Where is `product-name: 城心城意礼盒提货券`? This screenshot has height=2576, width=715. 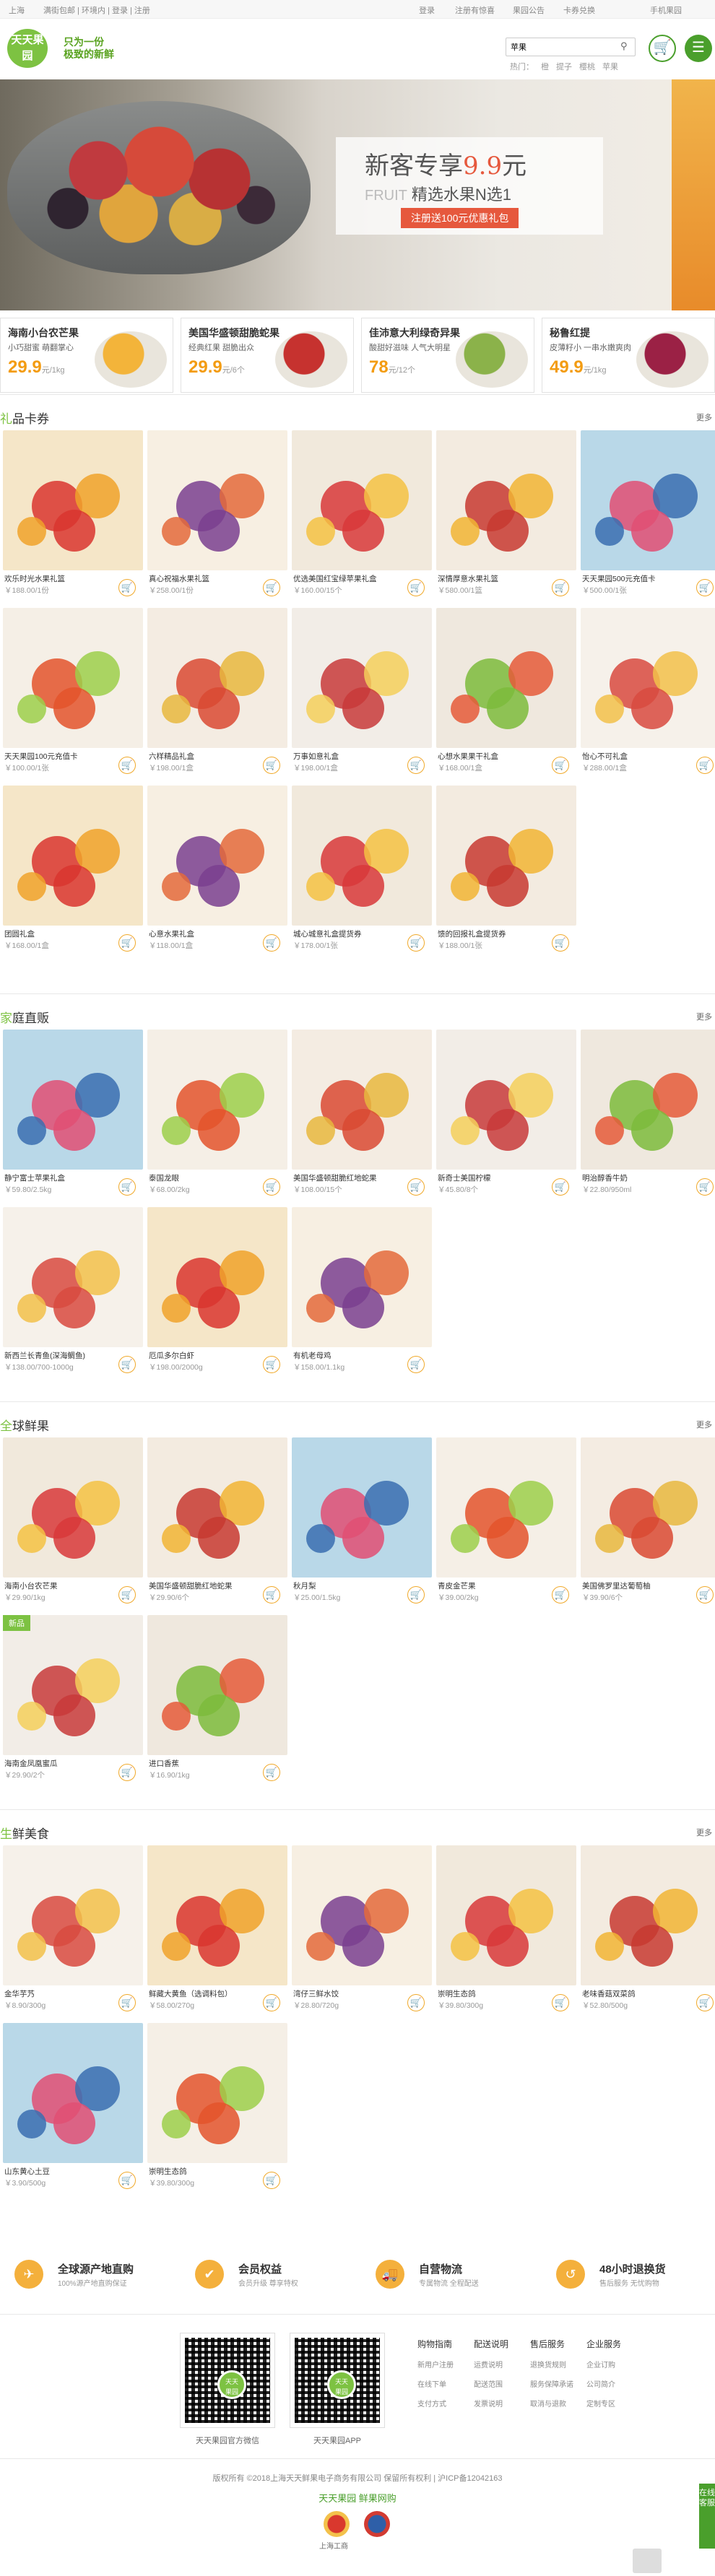
product-name: 城心城意礼盒提货券 is located at coordinates (347, 933).